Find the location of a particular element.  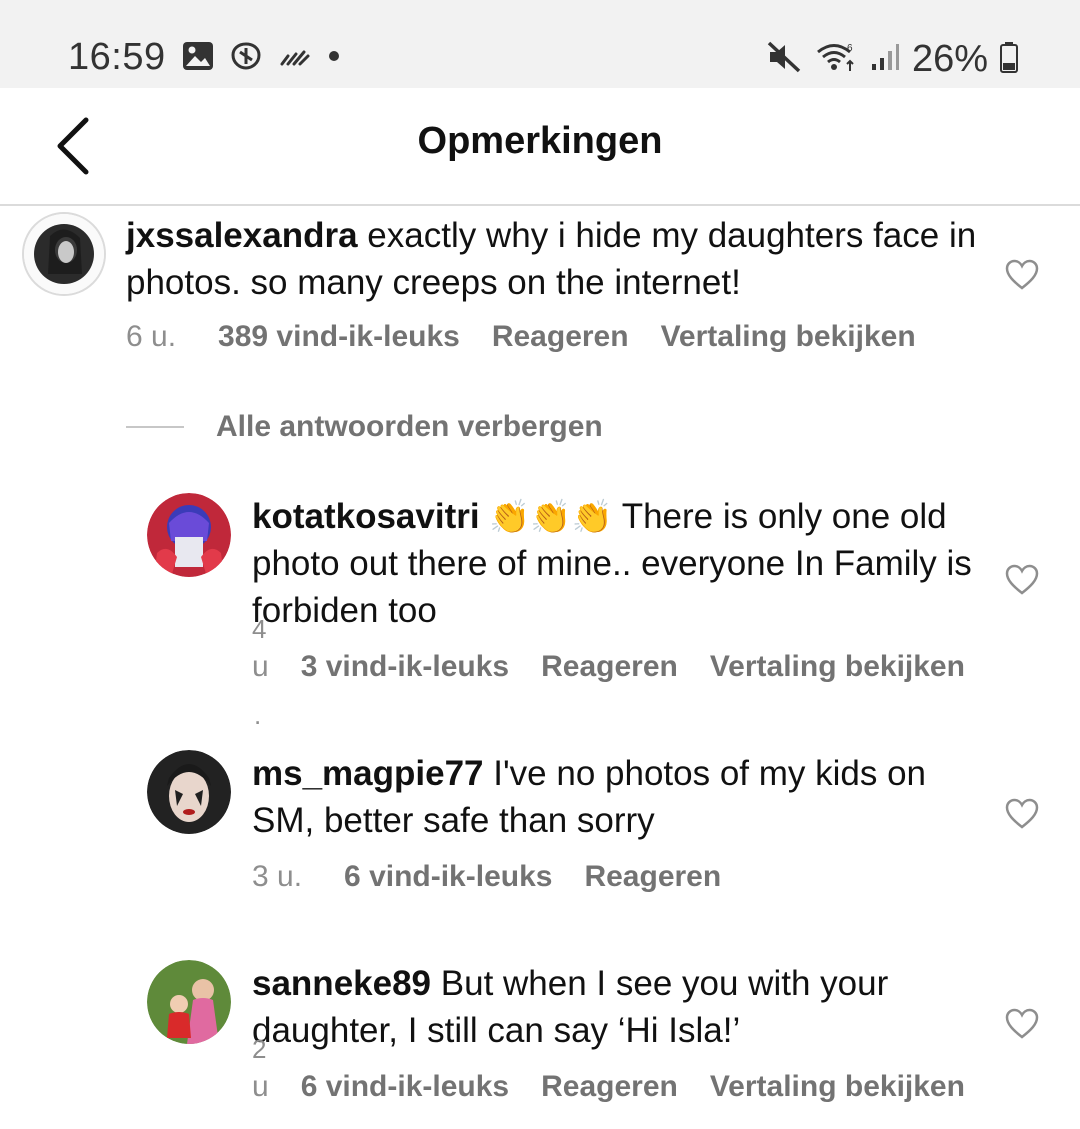

hide-replies-toggle: Alle antwoorden verbergen is located at coordinates (364, 427).